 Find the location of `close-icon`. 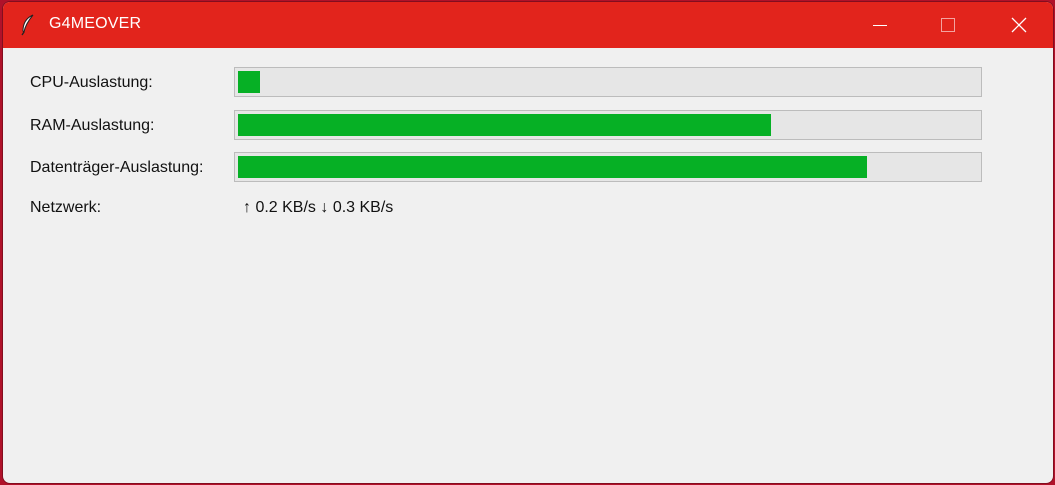

close-icon is located at coordinates (1019, 25).